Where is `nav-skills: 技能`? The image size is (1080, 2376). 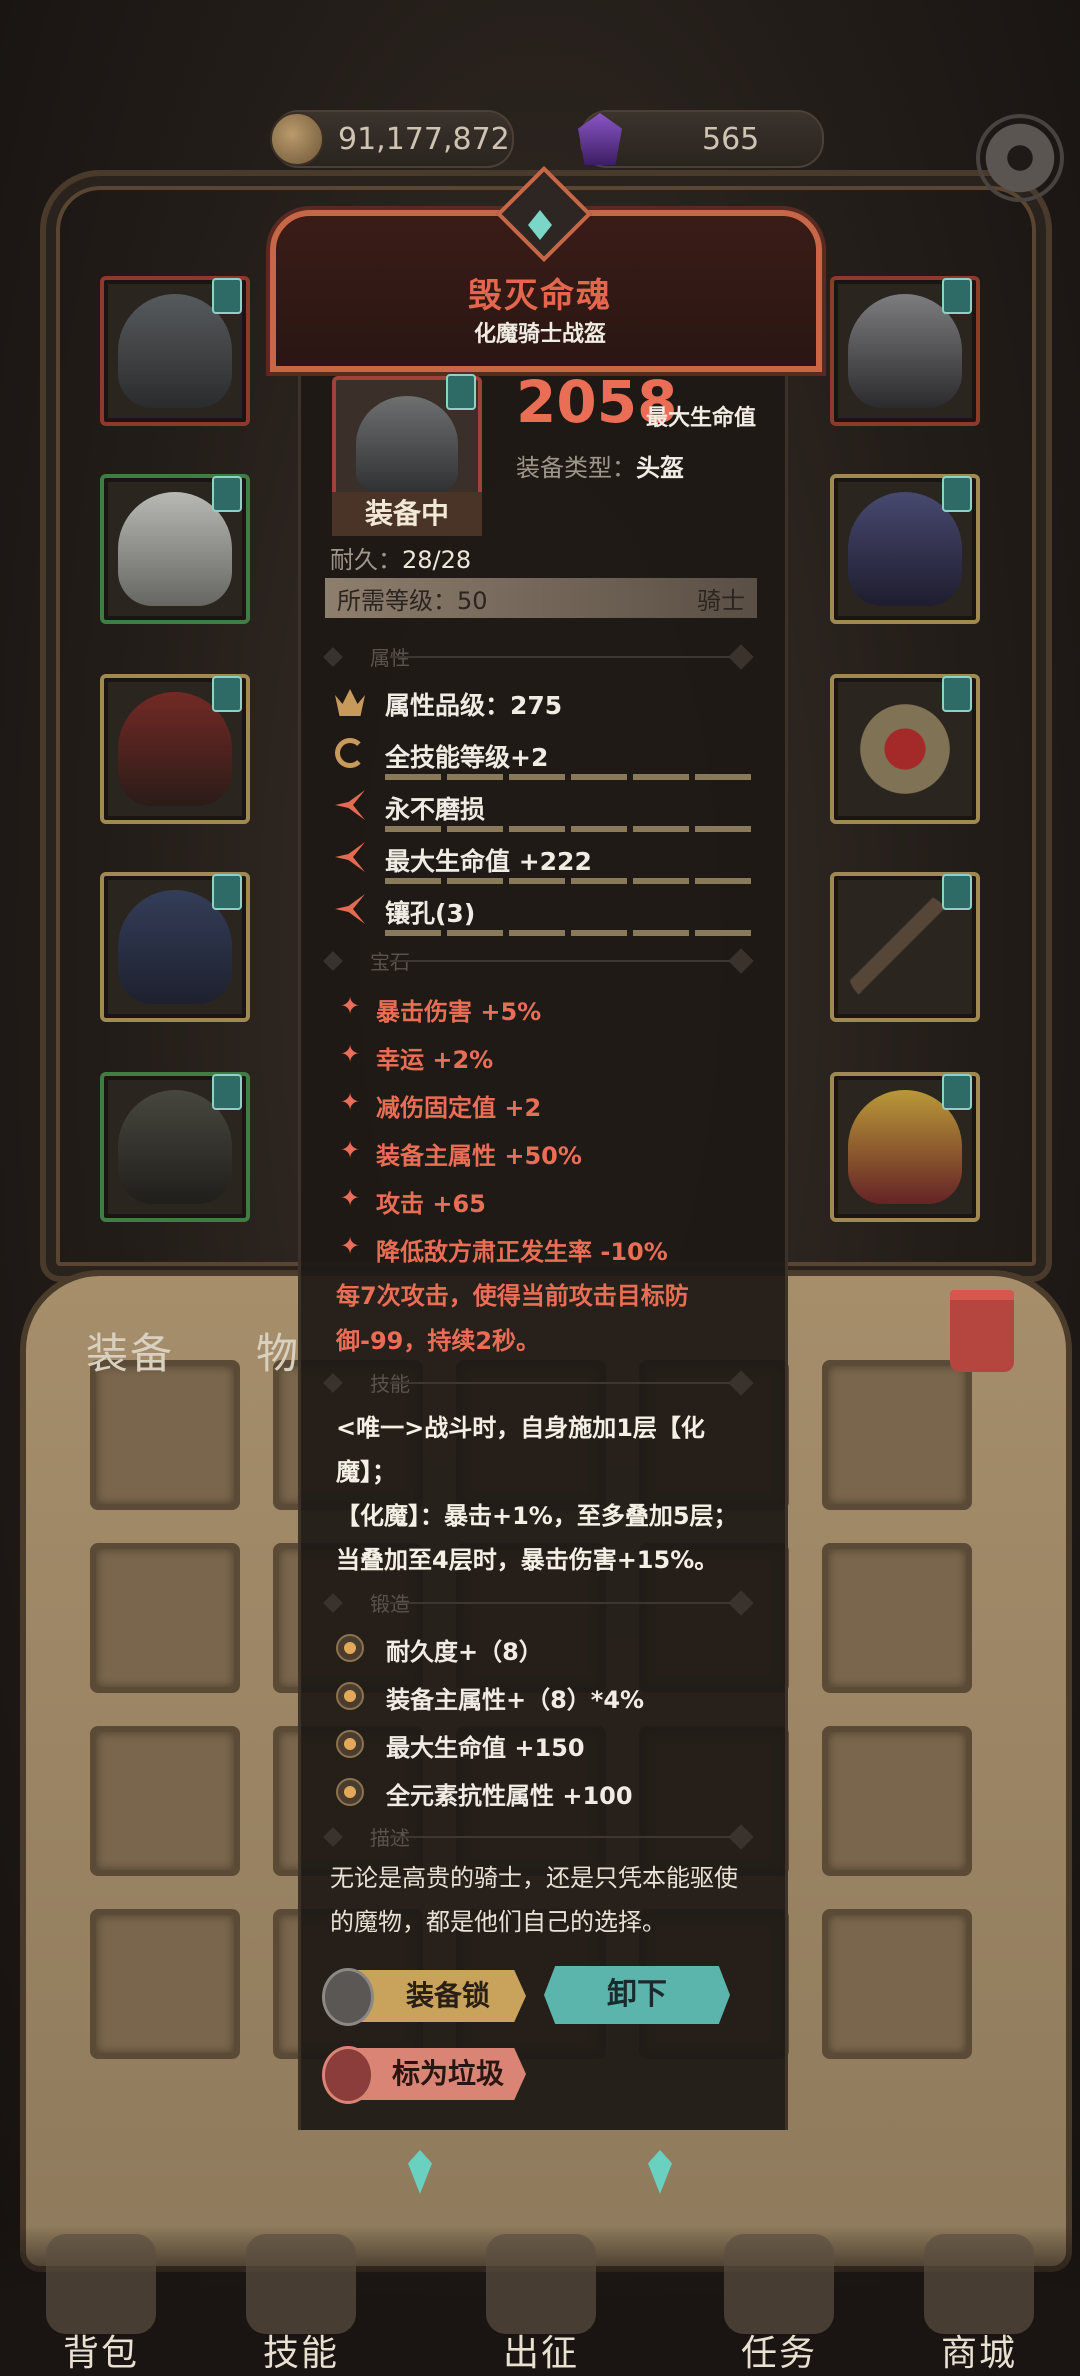
nav-skills: 技能 is located at coordinates (301, 2305).